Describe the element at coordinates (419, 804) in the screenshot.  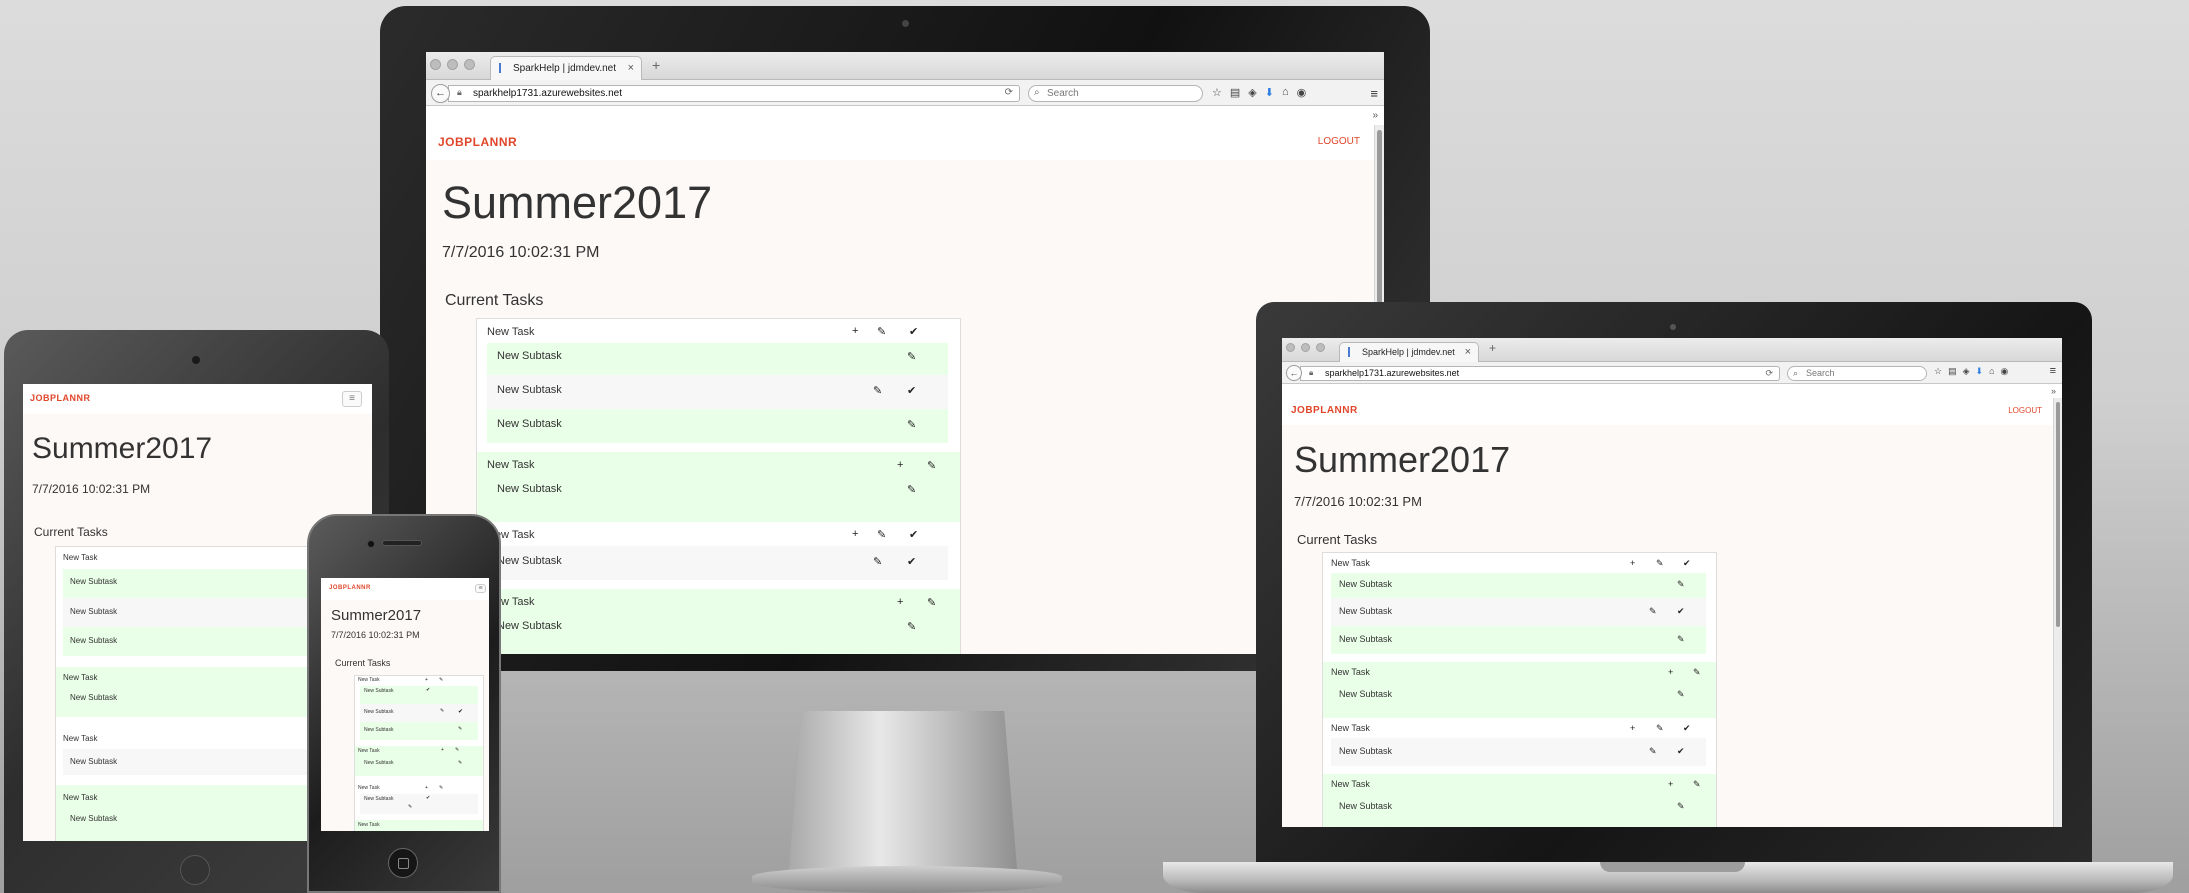
I see `subtask-row: New Subtask ✔ ✎` at that location.